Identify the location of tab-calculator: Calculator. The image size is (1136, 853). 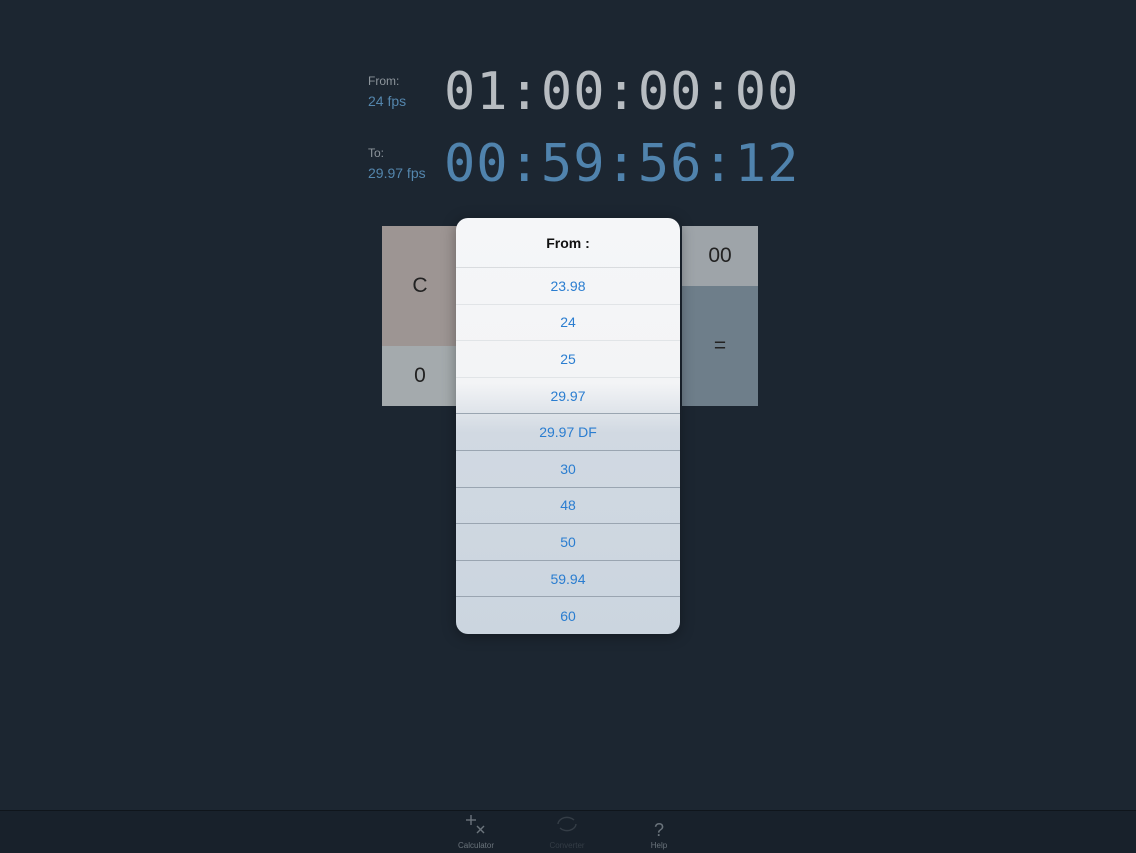
(476, 832).